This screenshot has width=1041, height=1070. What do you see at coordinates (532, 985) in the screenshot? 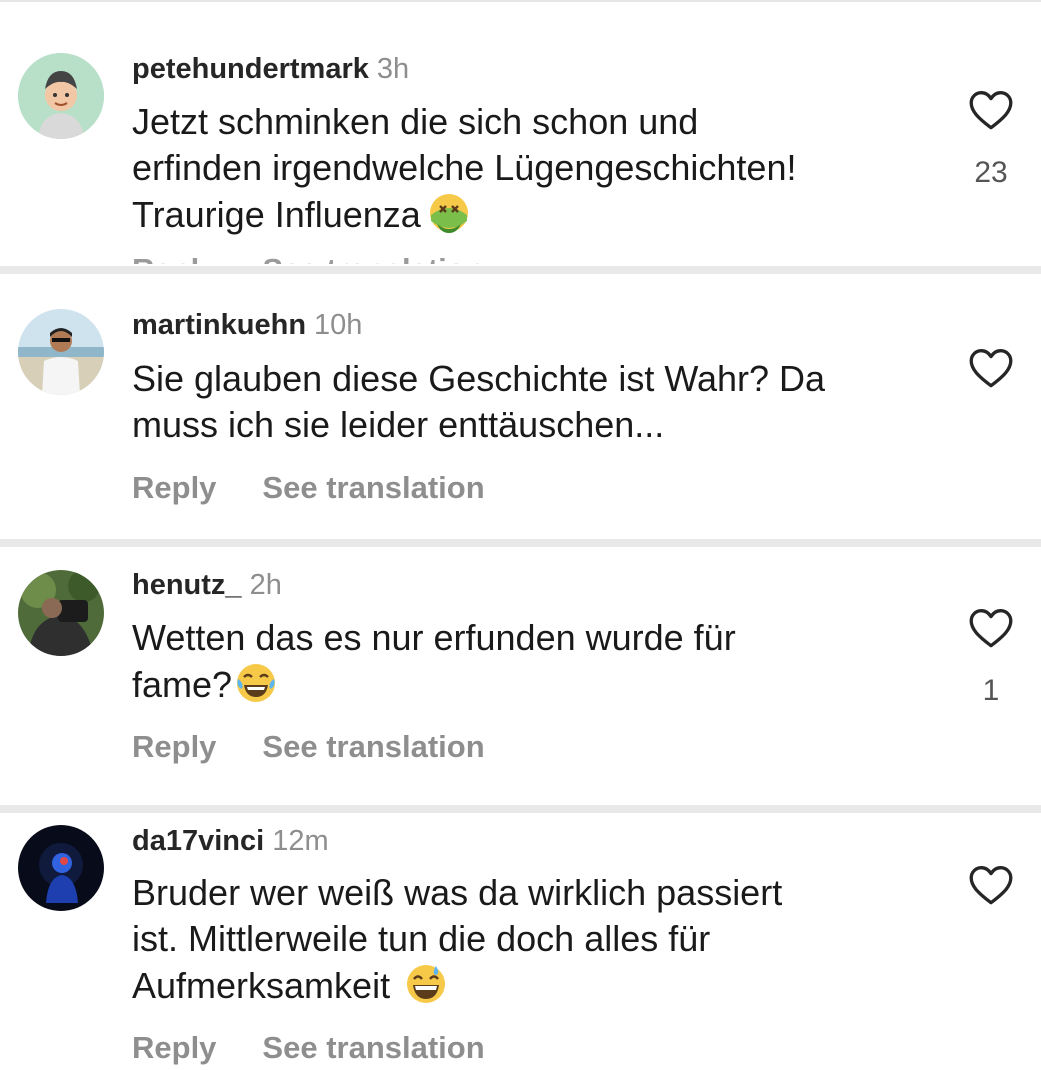
I see `comment-line: Aufmerksamkeit` at bounding box center [532, 985].